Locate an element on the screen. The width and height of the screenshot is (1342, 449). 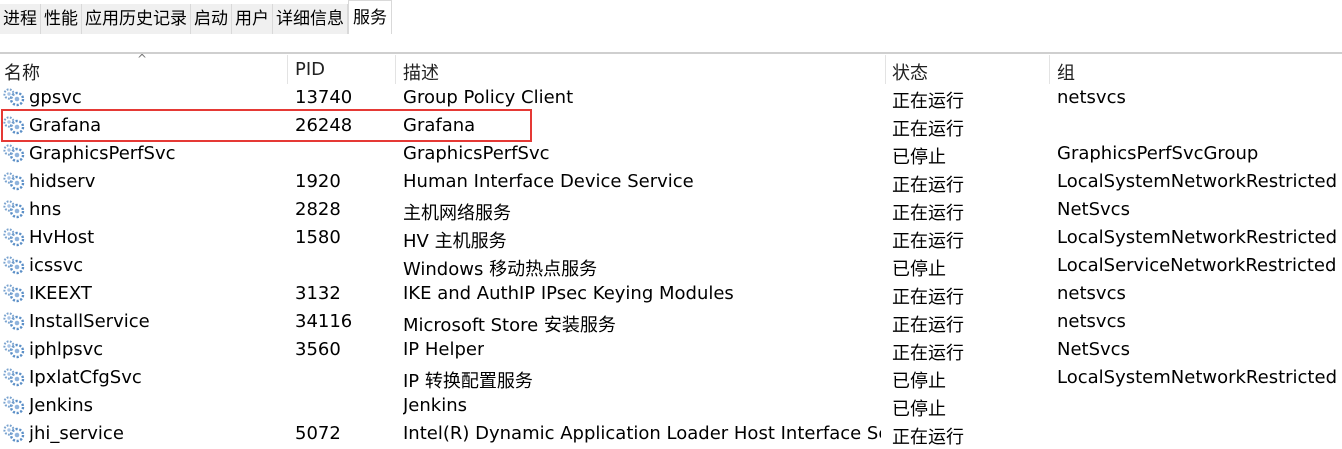
table-row: hns 2828 主机网络服务 正在运行 NetSvcs is located at coordinates (671, 210).